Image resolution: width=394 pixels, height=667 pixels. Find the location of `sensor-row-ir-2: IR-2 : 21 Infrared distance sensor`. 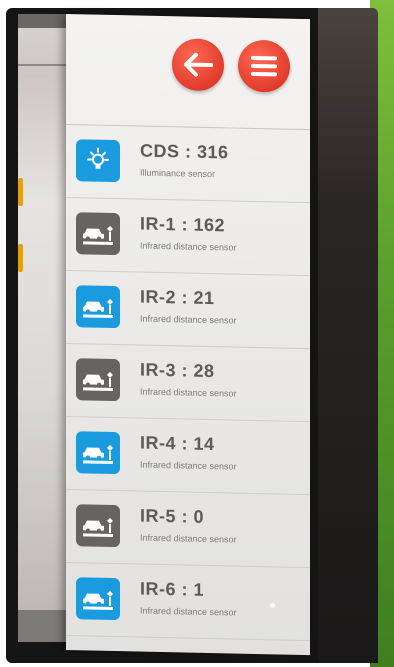

sensor-row-ir-2: IR-2 : 21 Infrared distance sensor is located at coordinates (188, 310).